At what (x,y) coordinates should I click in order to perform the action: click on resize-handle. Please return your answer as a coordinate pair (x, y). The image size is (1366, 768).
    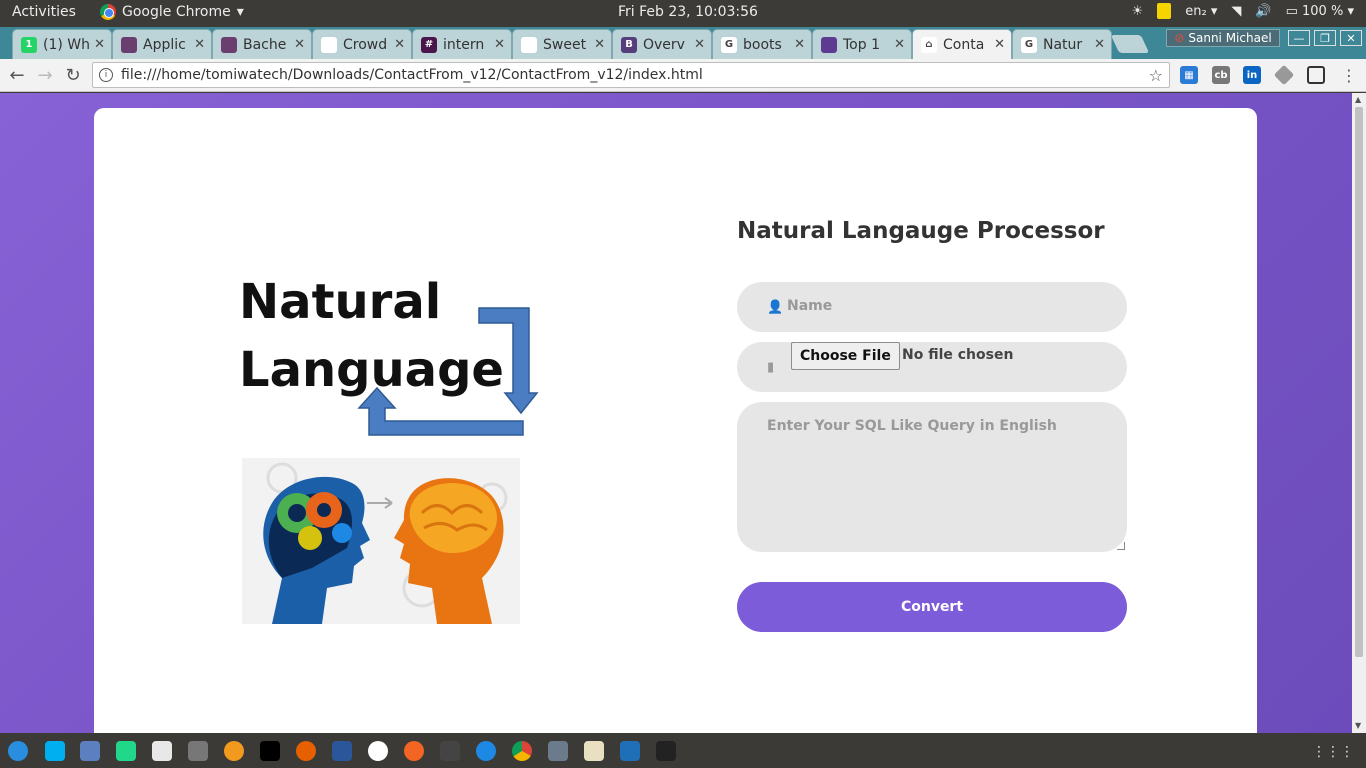
    Looking at the image, I should click on (1121, 546).